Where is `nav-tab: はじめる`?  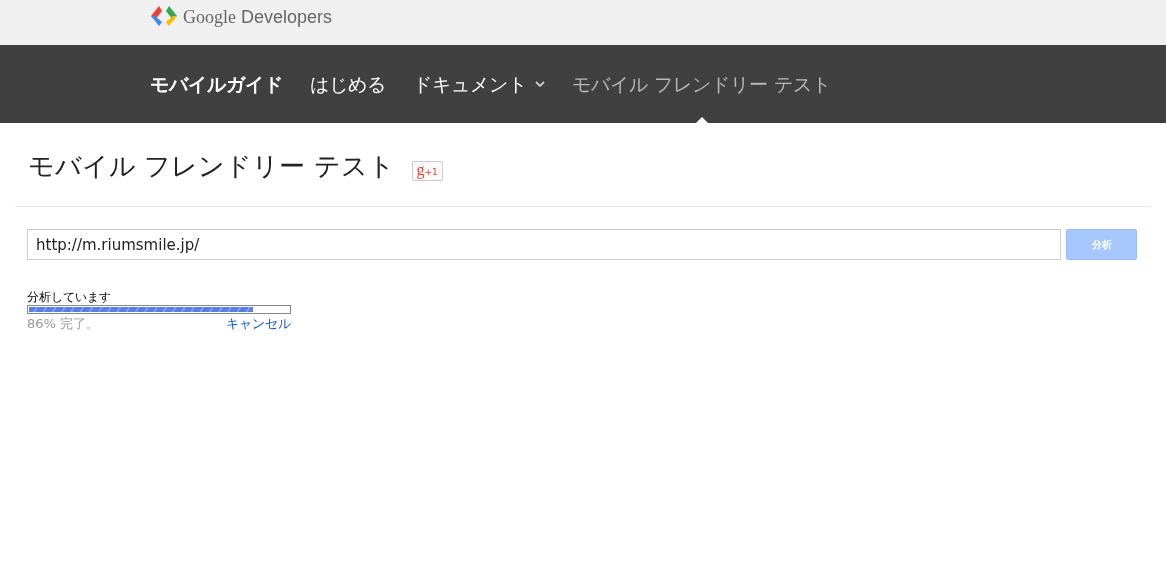
nav-tab: はじめる is located at coordinates (348, 84).